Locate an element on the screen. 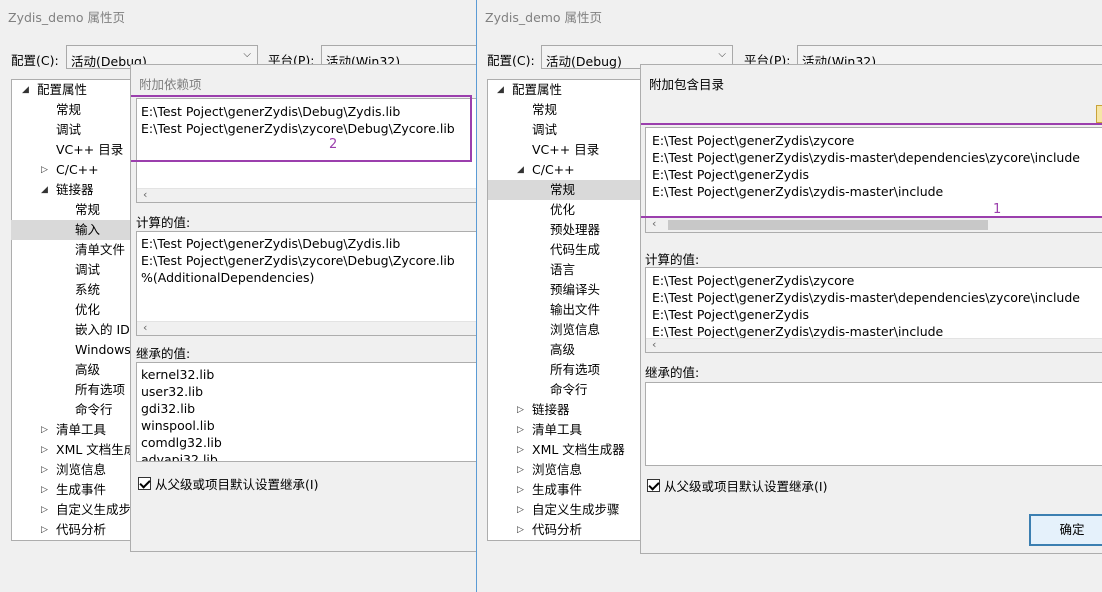  tree-item: 嵌入的 IDL is located at coordinates (105, 330).